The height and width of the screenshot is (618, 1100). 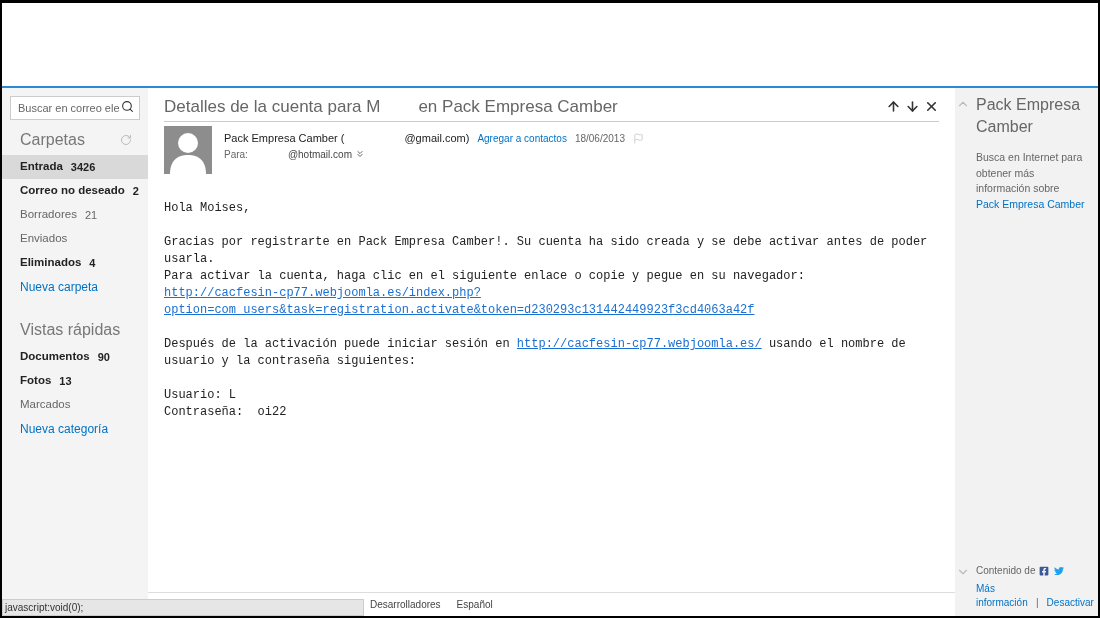 What do you see at coordinates (75, 191) in the screenshot?
I see `folder-item: Correo no deseado 2` at bounding box center [75, 191].